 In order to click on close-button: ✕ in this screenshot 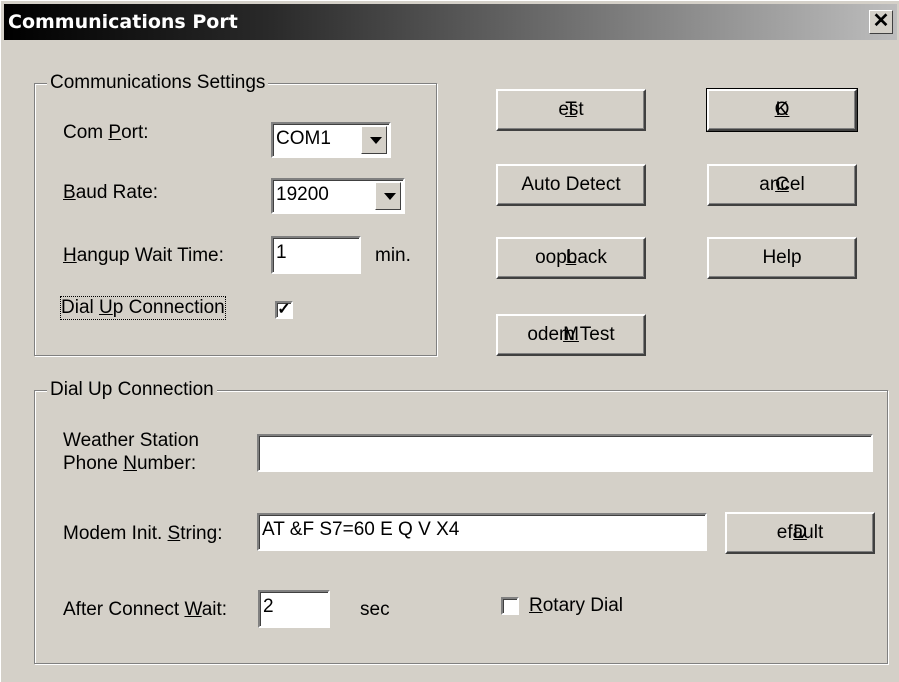, I will do `click(881, 22)`.